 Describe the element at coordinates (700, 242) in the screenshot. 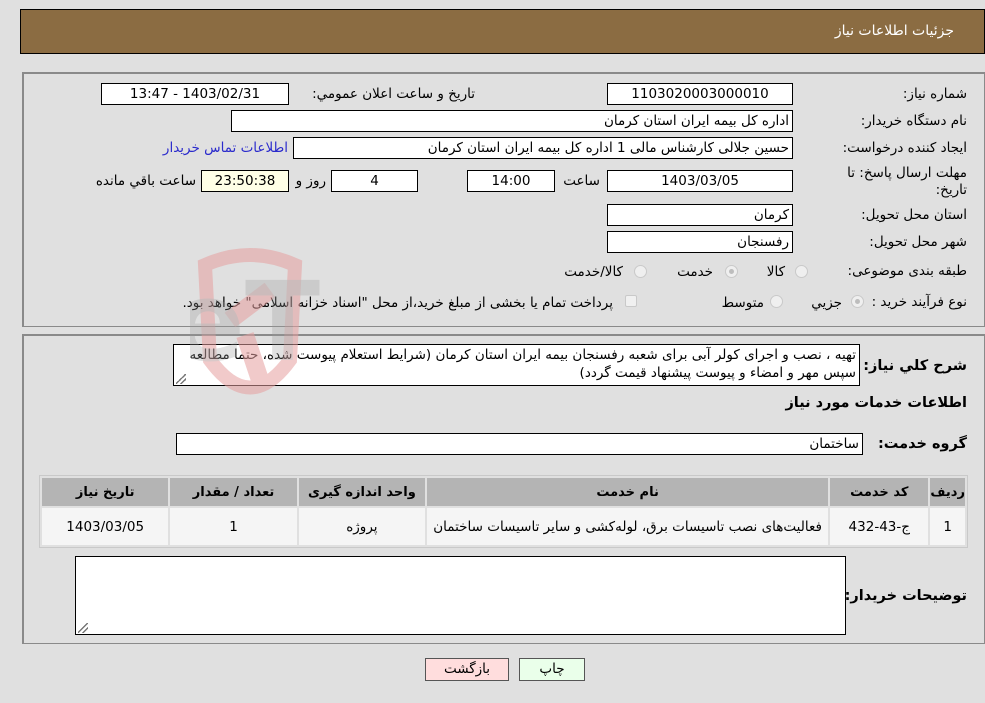

I see `city-field: رفسنجان` at that location.